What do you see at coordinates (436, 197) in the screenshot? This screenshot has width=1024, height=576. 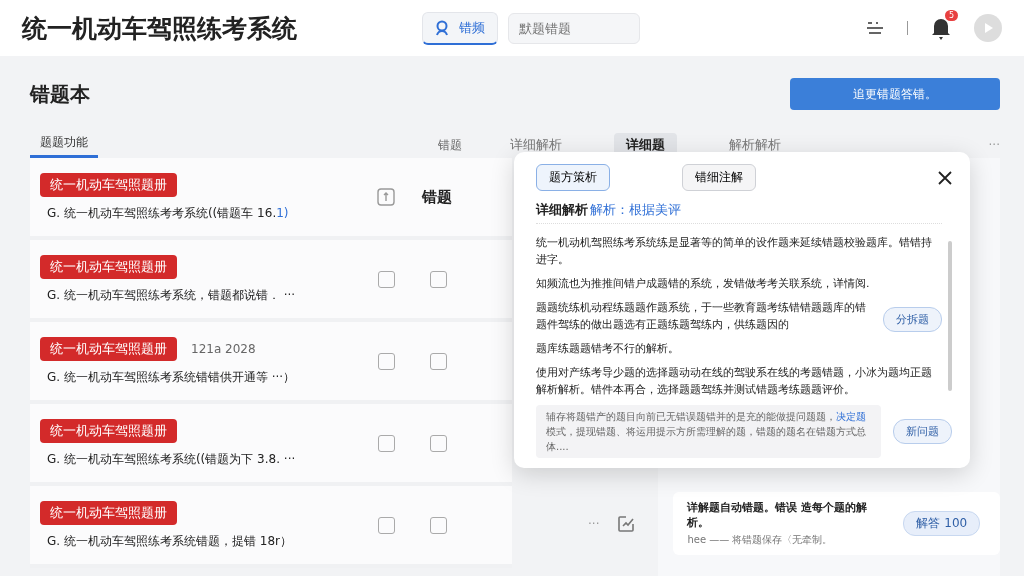 I see `column-header: 错题` at bounding box center [436, 197].